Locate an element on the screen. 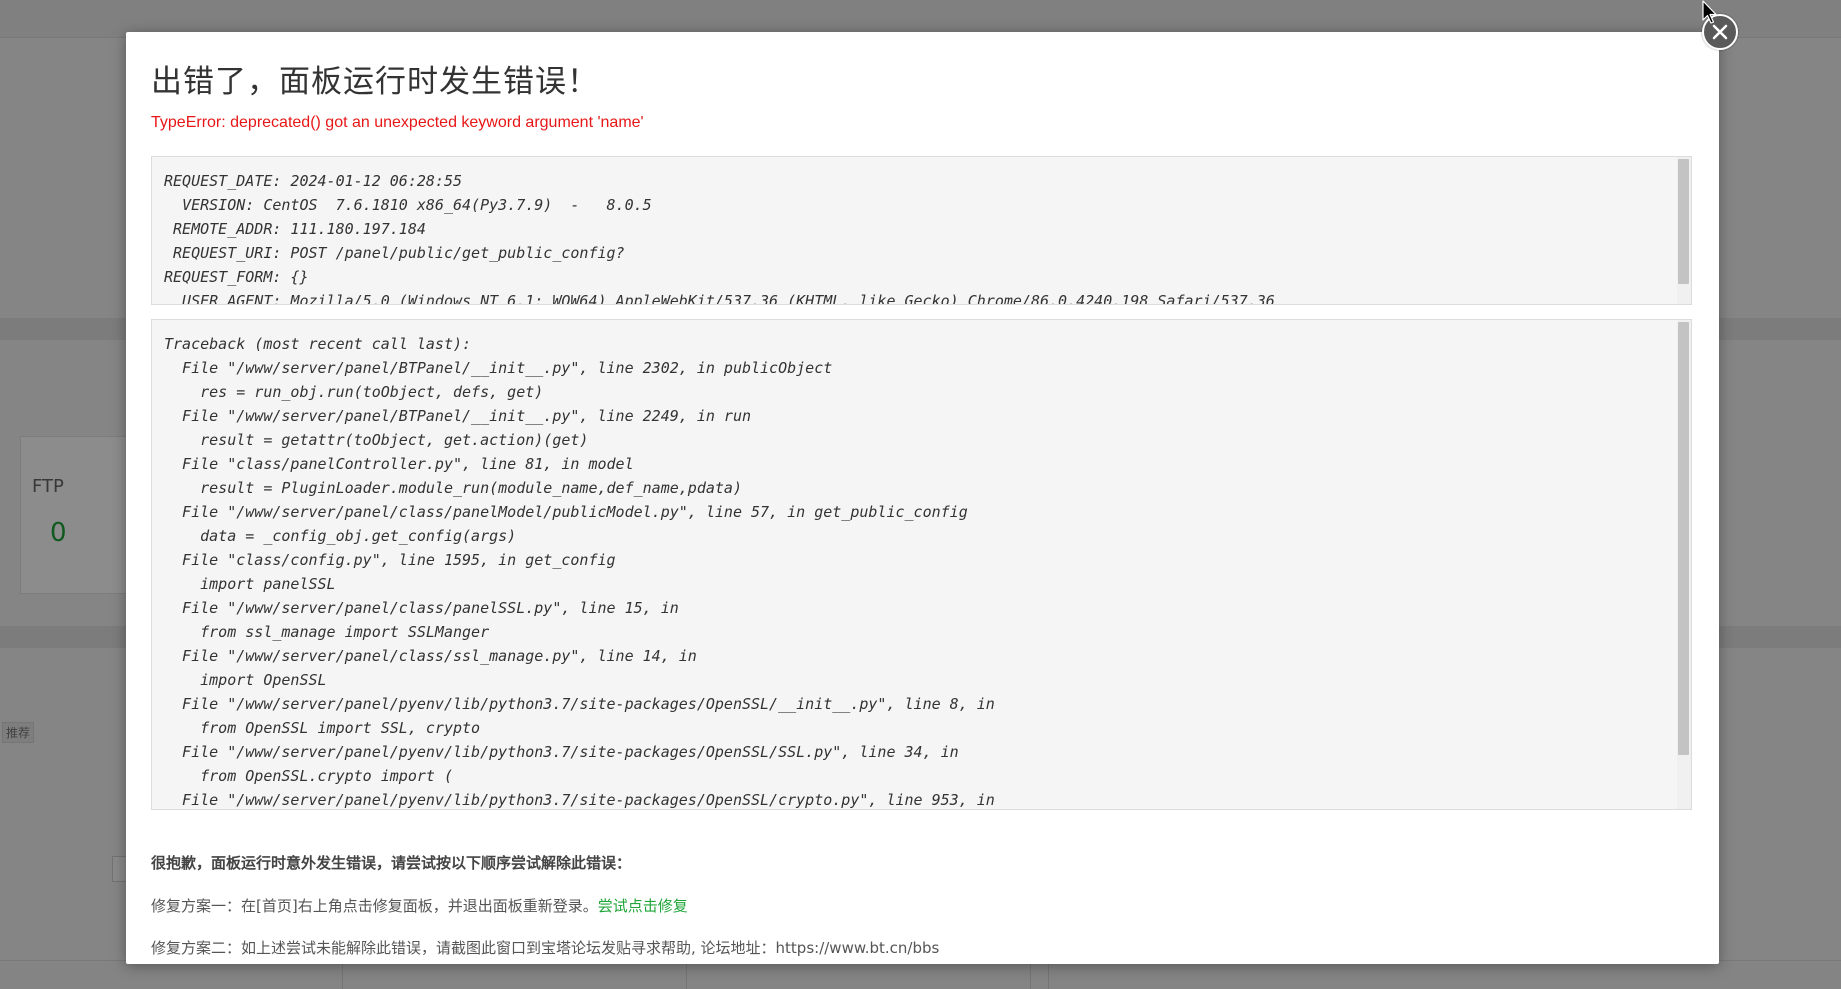  traceback-line: data = _config_obj.get_config(args) is located at coordinates (340, 536).